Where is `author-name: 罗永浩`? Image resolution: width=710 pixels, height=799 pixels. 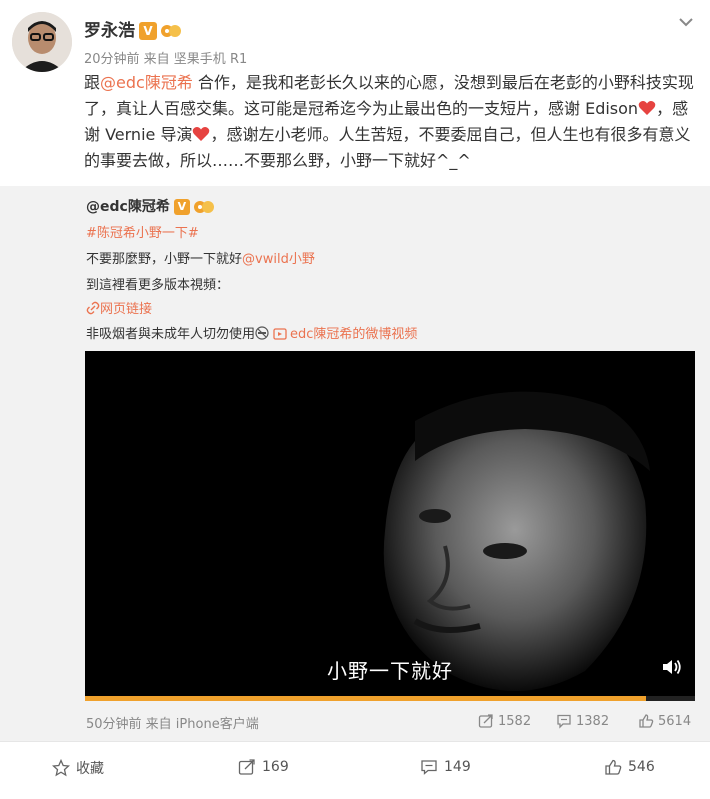
author-name: 罗永浩 is located at coordinates (109, 31).